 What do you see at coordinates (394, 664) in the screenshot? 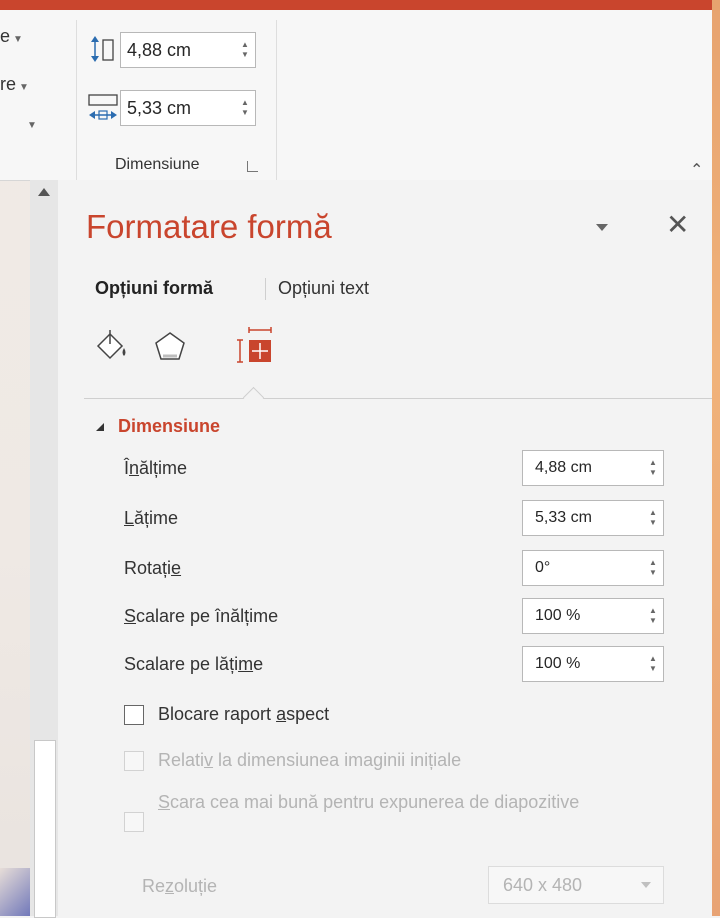
I see `scale-width-row: Scalare pe lățime 100 % ▲ ▼` at bounding box center [394, 664].